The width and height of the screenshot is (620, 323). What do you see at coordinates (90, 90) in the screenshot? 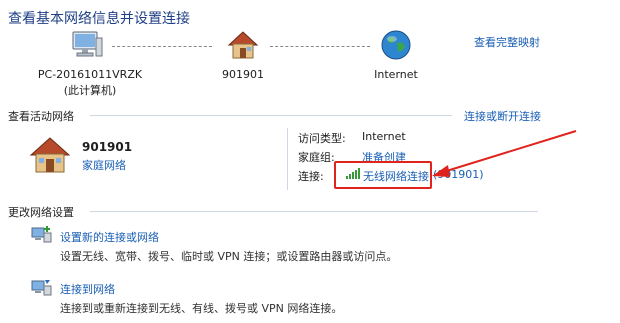
I see `node-computer-sublabel: (此计算机)` at bounding box center [90, 90].